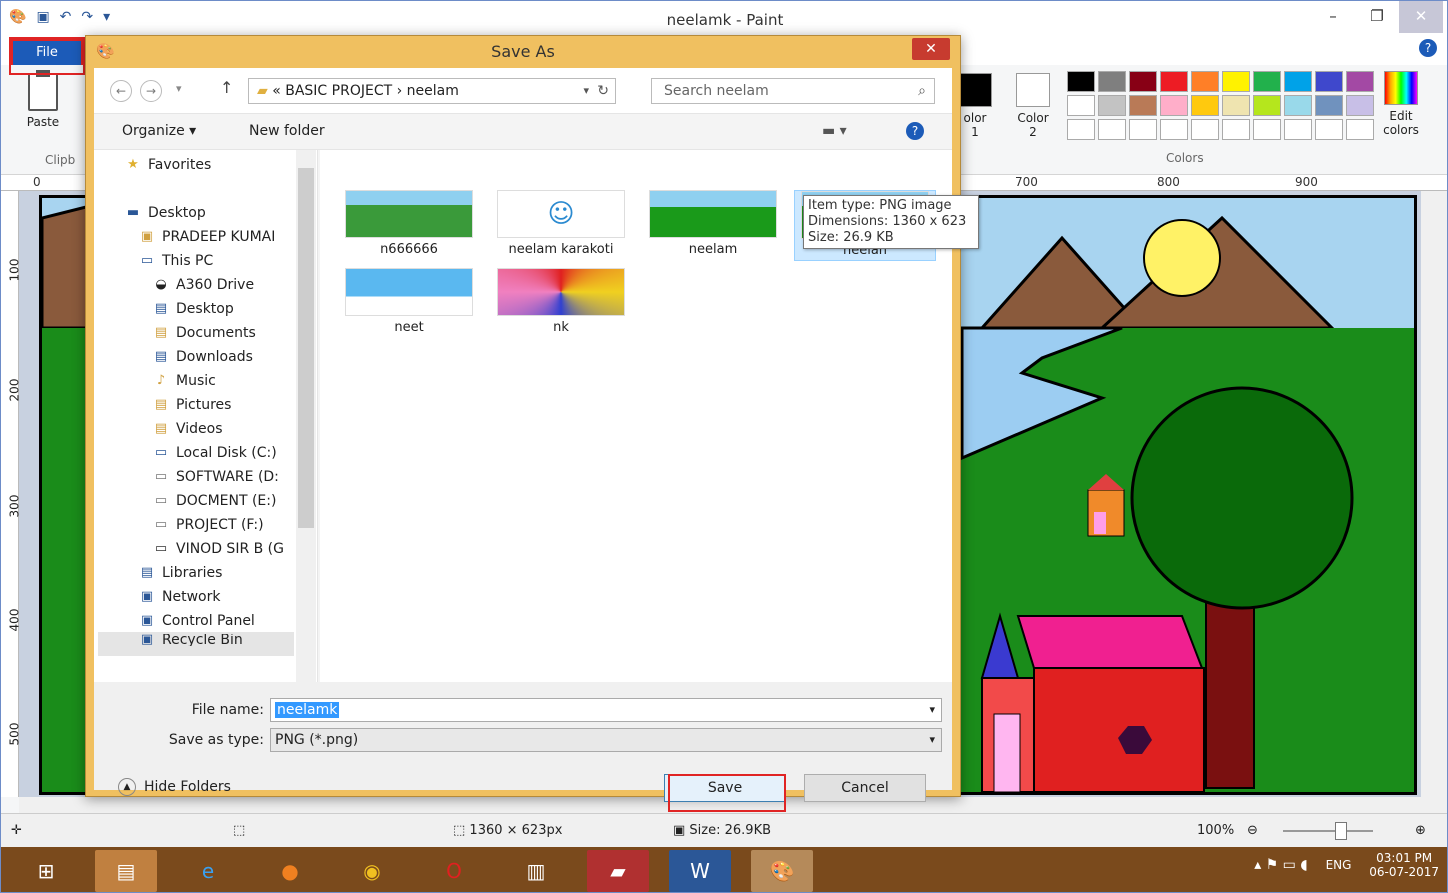  What do you see at coordinates (1339, 865) in the screenshot?
I see `language-indicator: ENG` at bounding box center [1339, 865].